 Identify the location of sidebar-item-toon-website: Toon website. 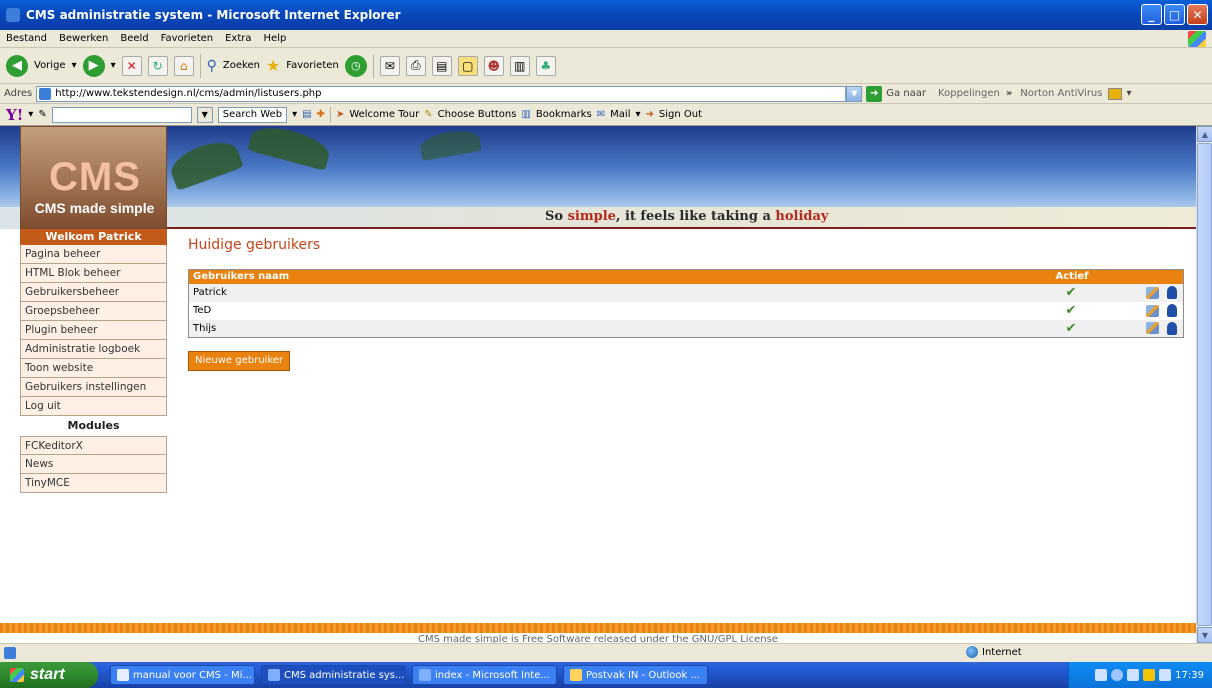
(93, 368).